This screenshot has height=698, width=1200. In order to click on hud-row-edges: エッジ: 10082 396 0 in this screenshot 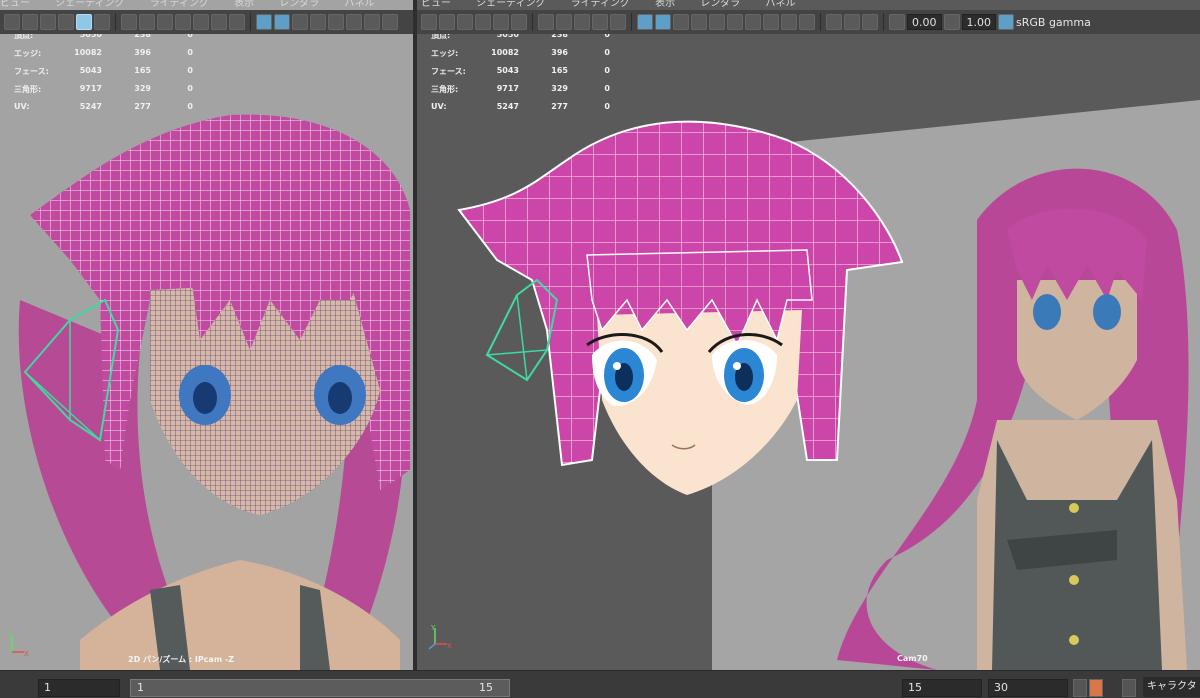, I will do `click(103, 57)`.